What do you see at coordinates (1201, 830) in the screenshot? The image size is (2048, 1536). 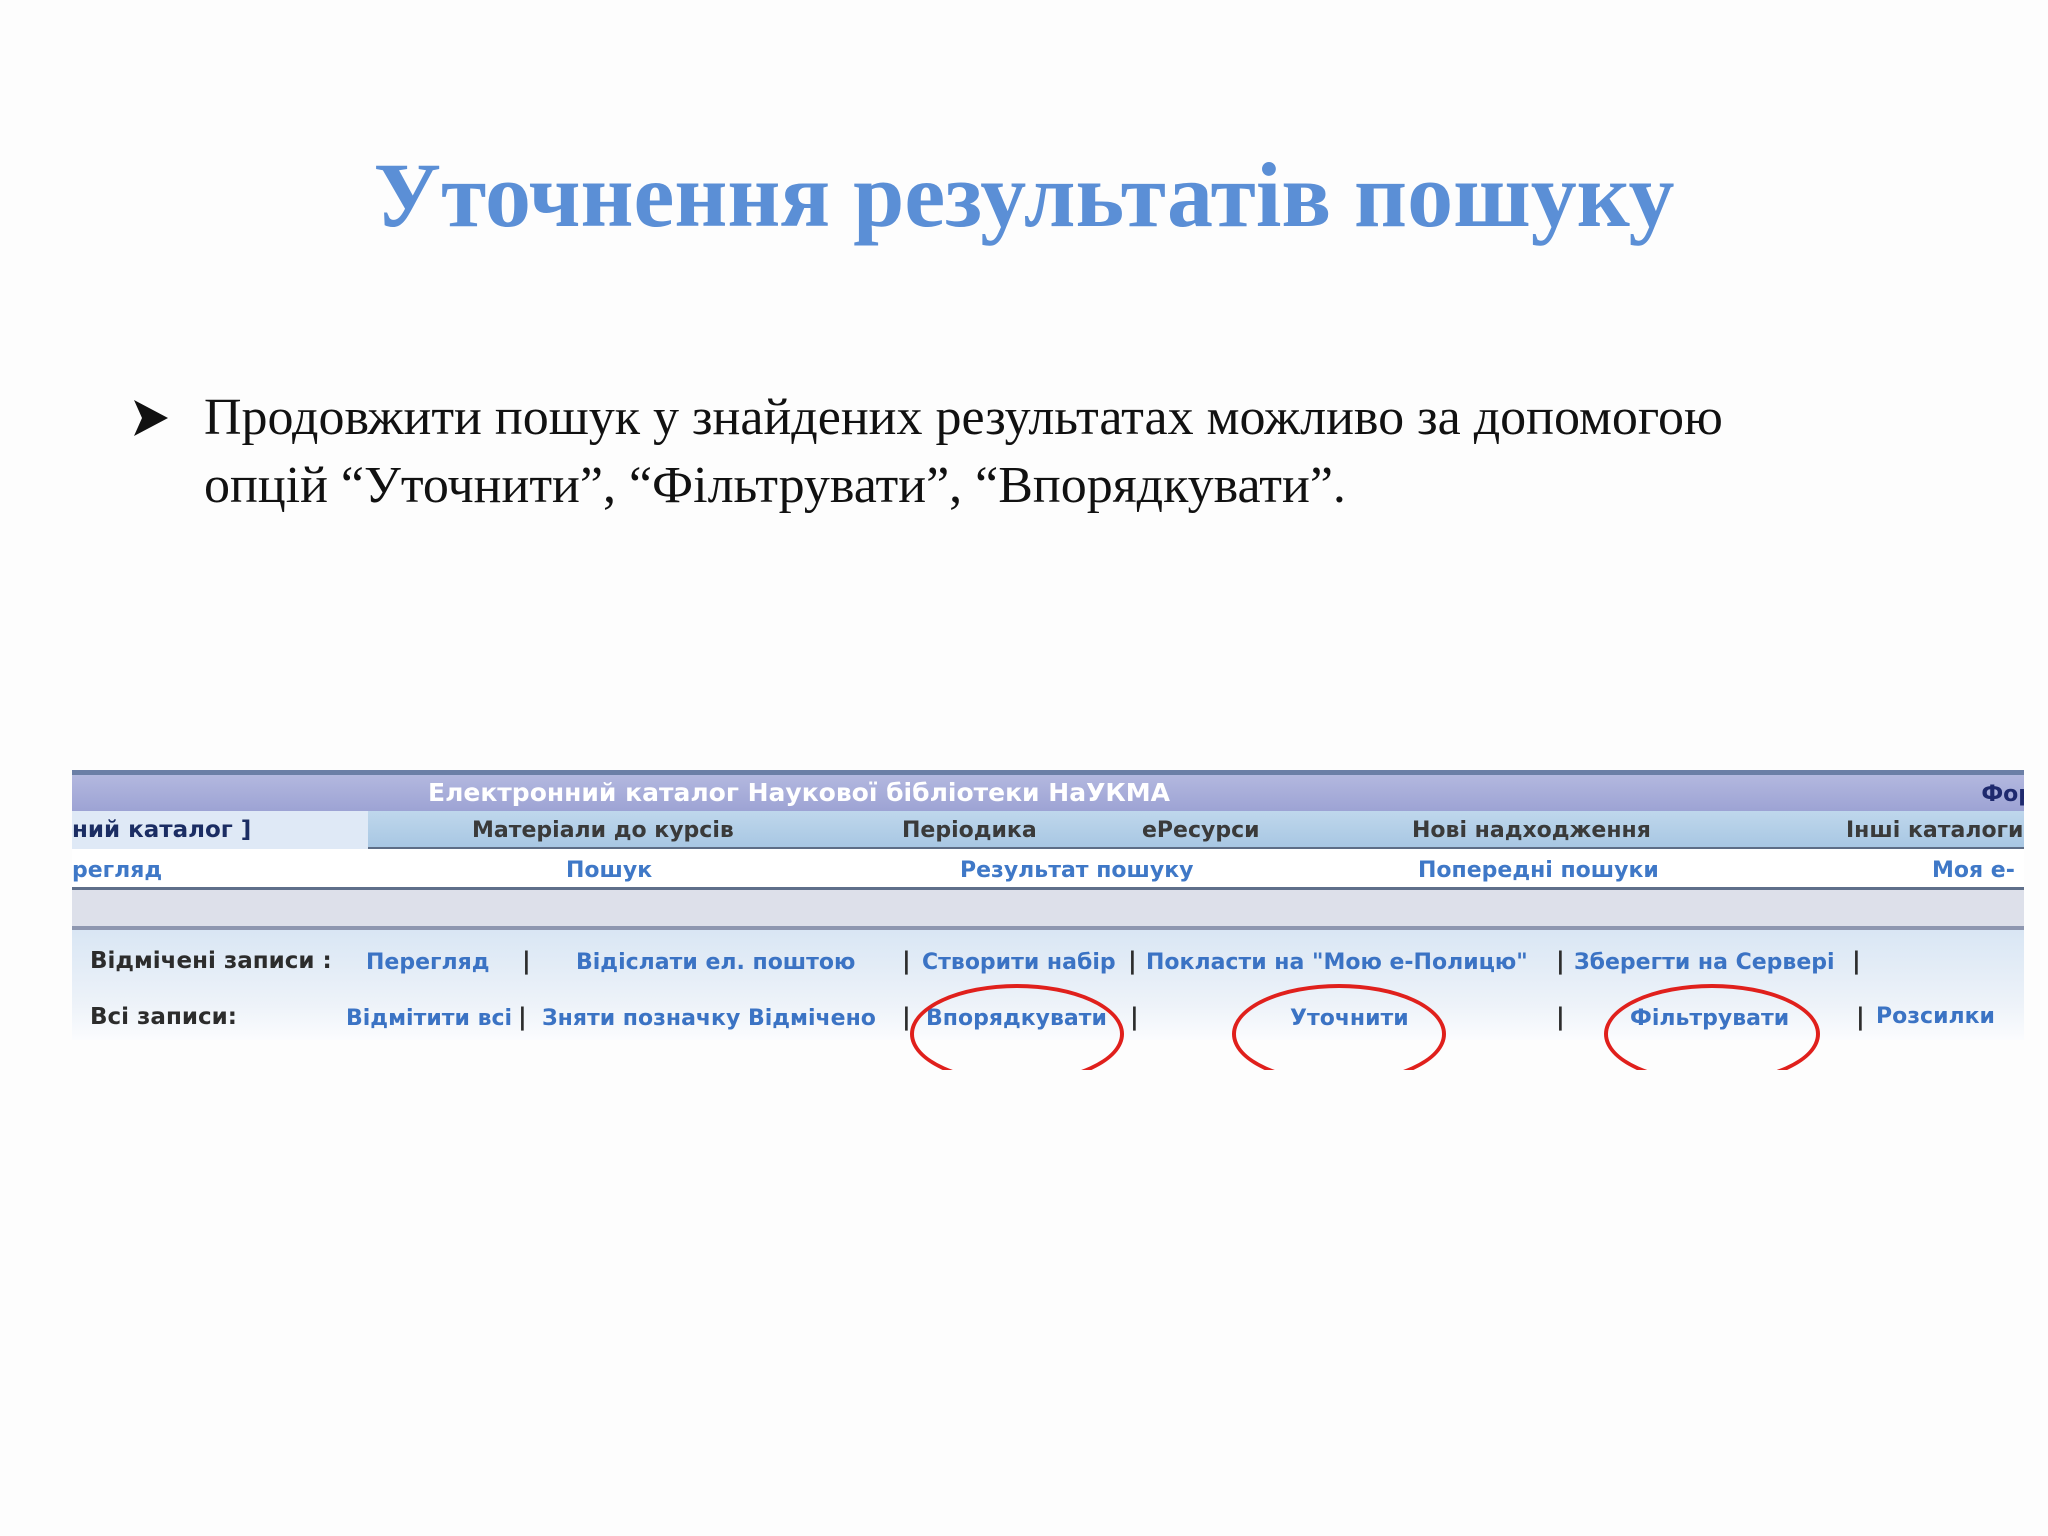 I see `tab-eresources: еРесурси` at bounding box center [1201, 830].